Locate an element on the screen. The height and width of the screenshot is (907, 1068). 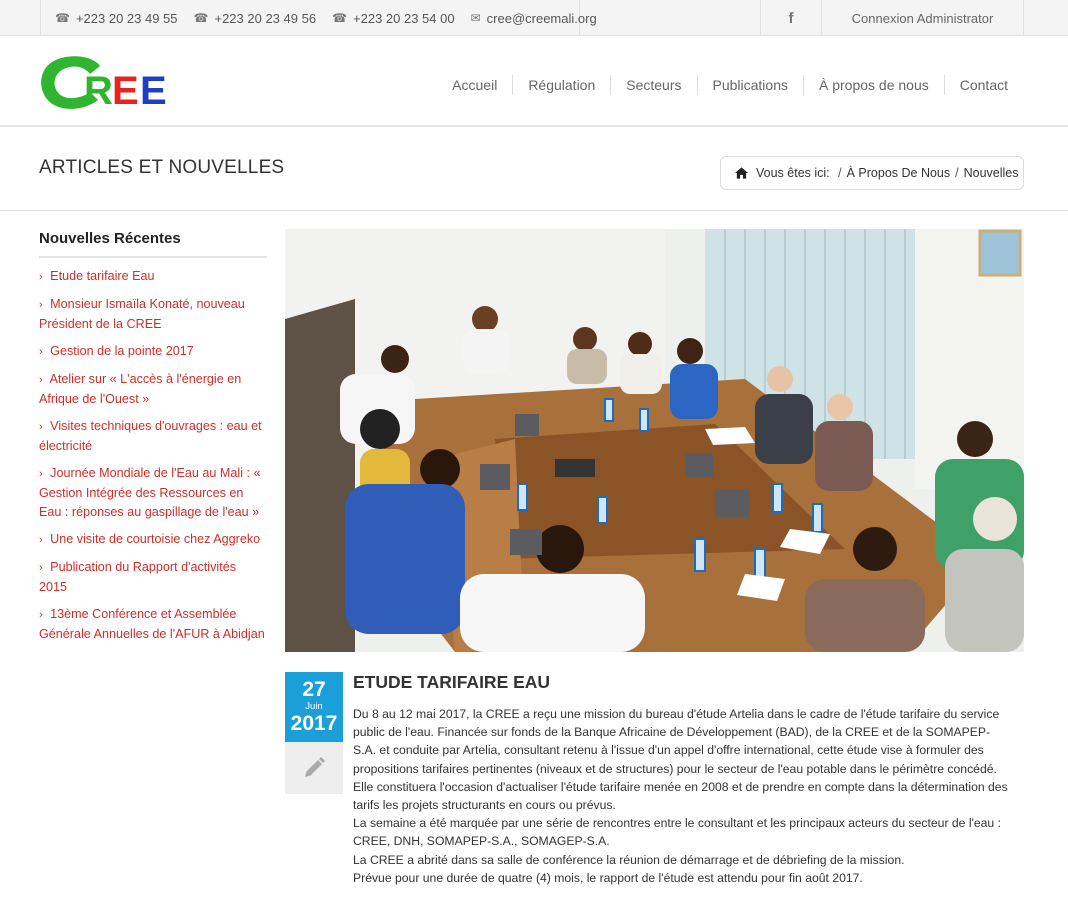
breadcrumb-a-propos: À Propos De Nous is located at coordinates (899, 173).